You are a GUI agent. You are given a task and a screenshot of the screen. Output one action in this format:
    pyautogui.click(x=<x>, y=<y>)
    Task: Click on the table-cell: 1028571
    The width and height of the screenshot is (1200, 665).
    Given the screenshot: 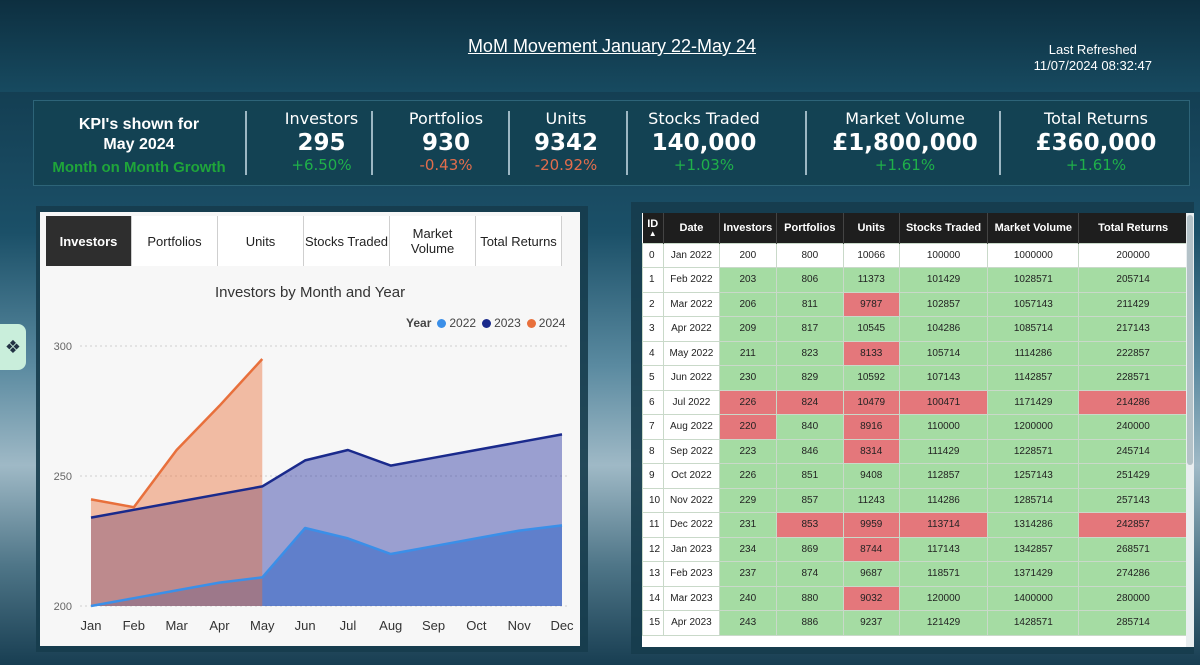 What is the action you would take?
    pyautogui.click(x=1033, y=280)
    